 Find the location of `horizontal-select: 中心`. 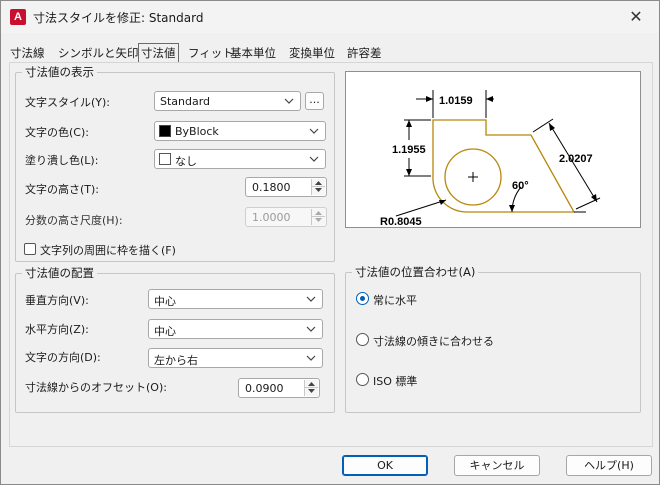

horizontal-select: 中心 is located at coordinates (235, 329).